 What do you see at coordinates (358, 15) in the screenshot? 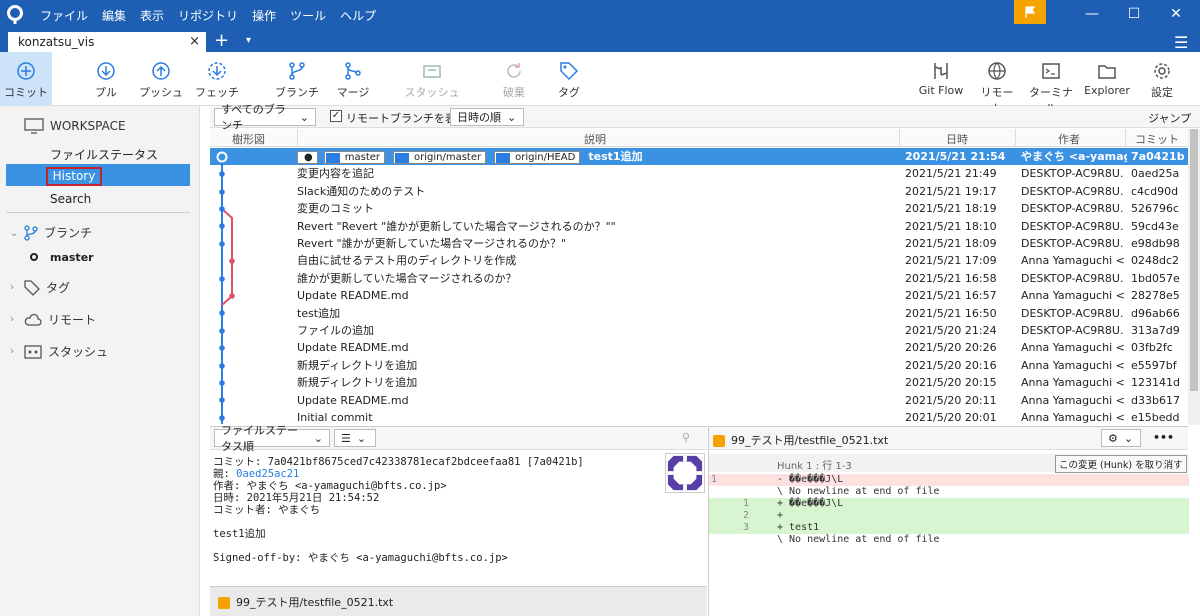
I see `menu-help: ヘルプ` at bounding box center [358, 15].